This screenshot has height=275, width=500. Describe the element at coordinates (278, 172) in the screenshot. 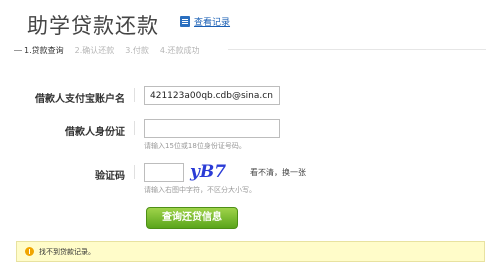

I see `refresh-captcha-link: 看不清，换一张` at that location.